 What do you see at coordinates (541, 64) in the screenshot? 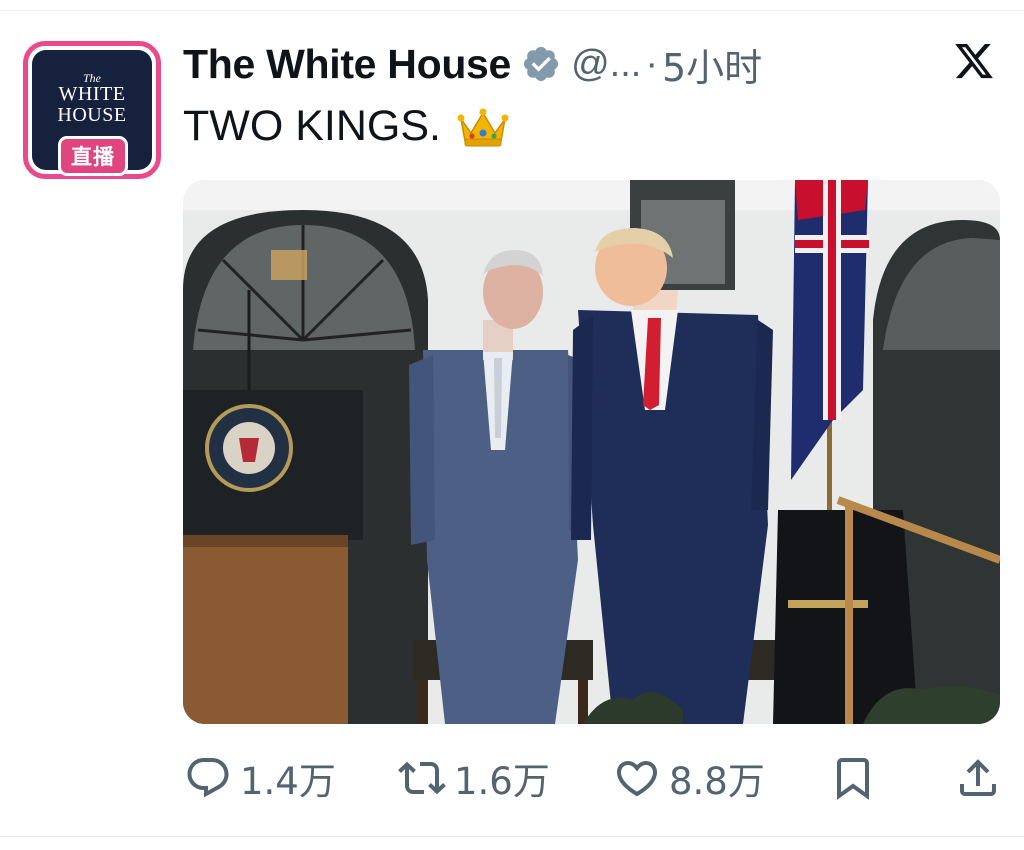
I see `verified-badge-icon` at bounding box center [541, 64].